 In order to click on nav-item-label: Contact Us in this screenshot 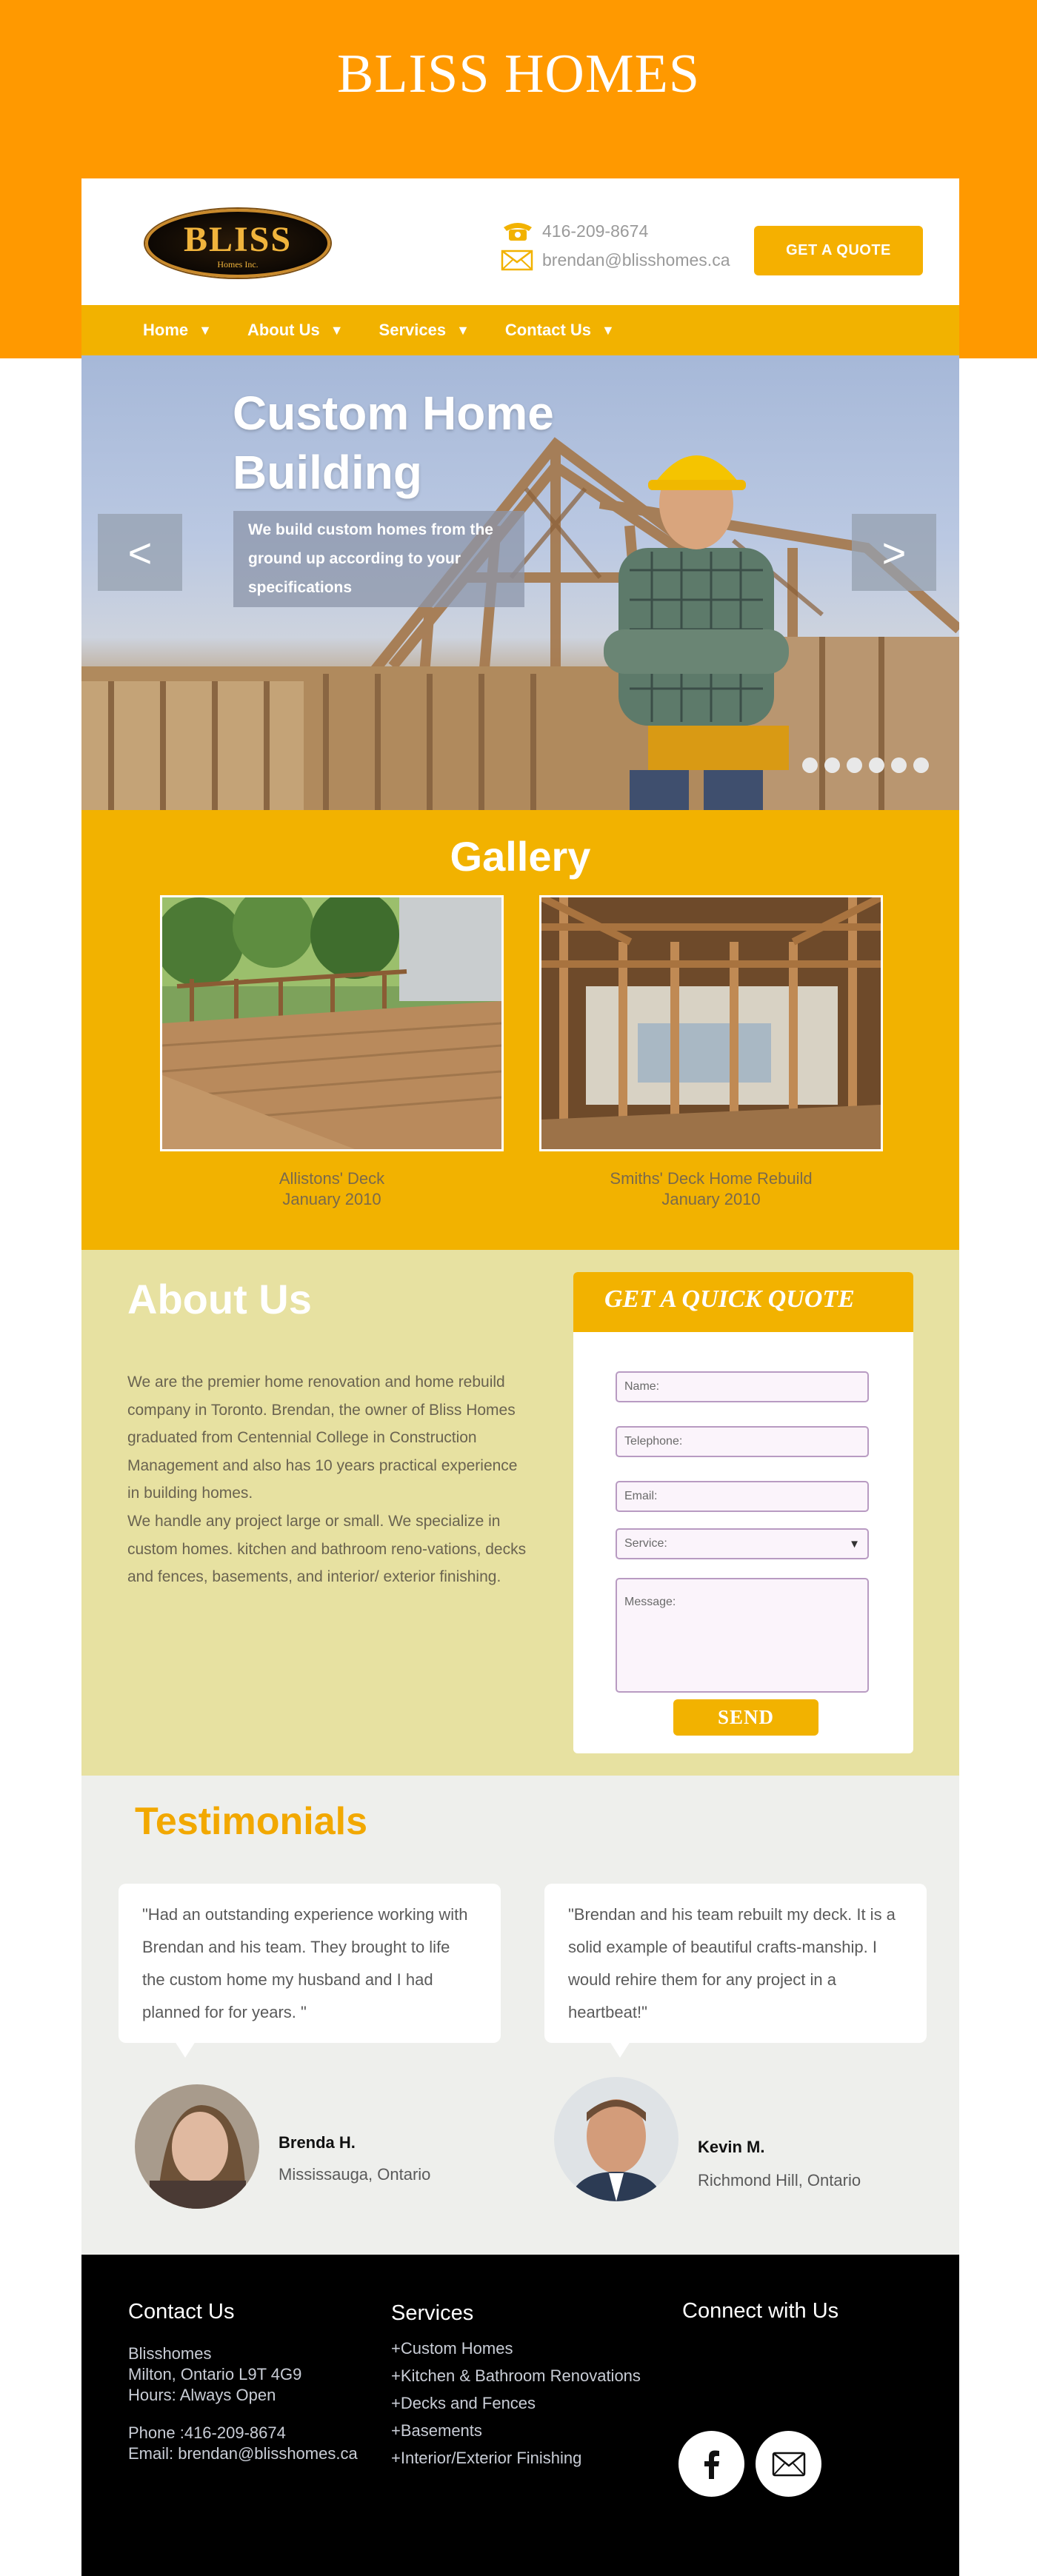, I will do `click(548, 330)`.